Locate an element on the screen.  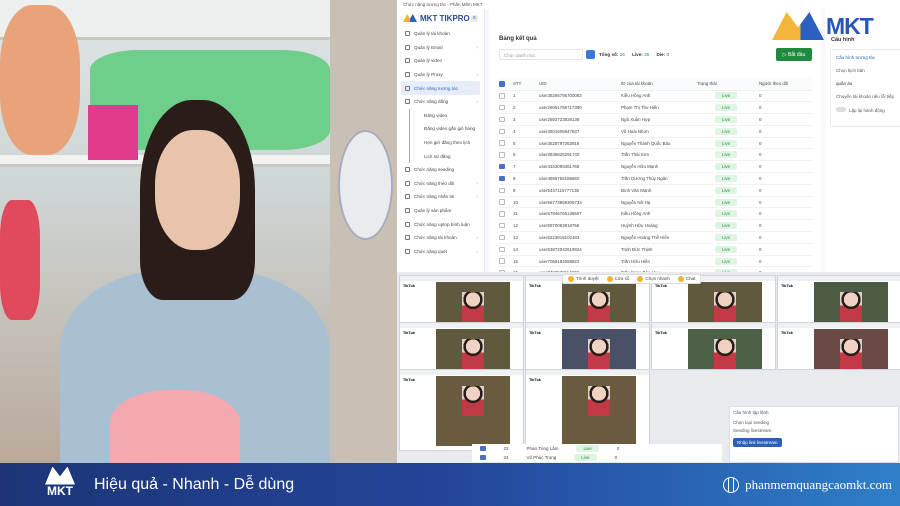
start-button: ▷ Bắt đầu is located at coordinates (794, 54).